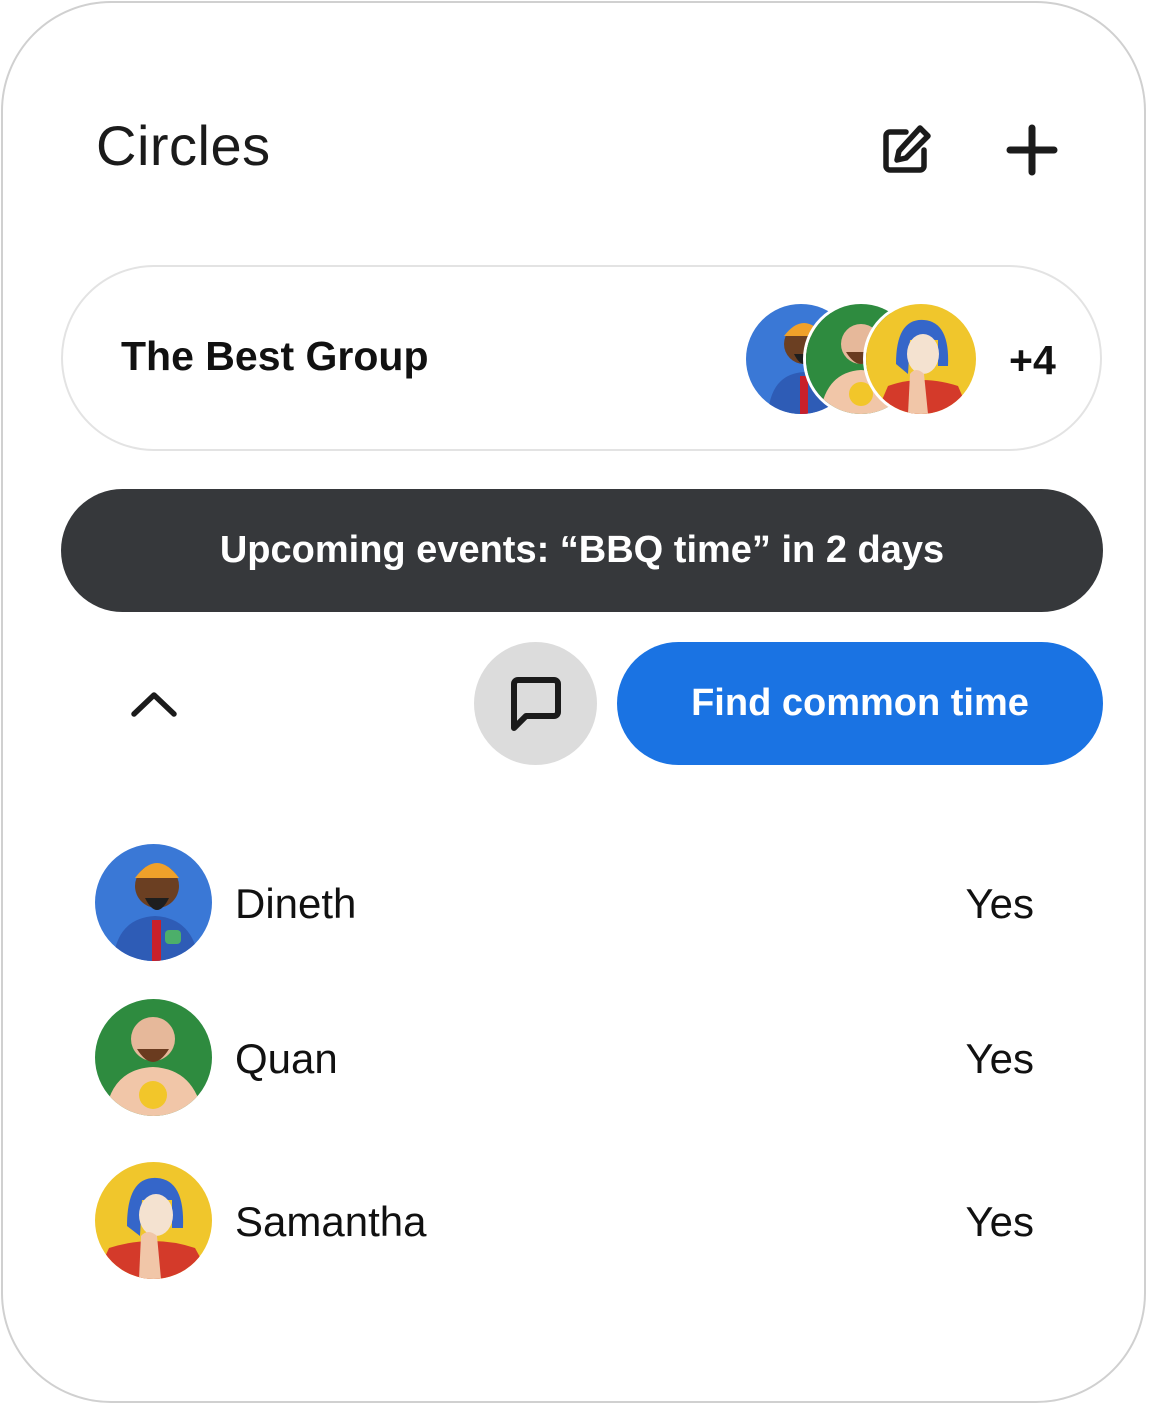 The image size is (1151, 1408). I want to click on find-common-time-button: Find common time, so click(860, 703).